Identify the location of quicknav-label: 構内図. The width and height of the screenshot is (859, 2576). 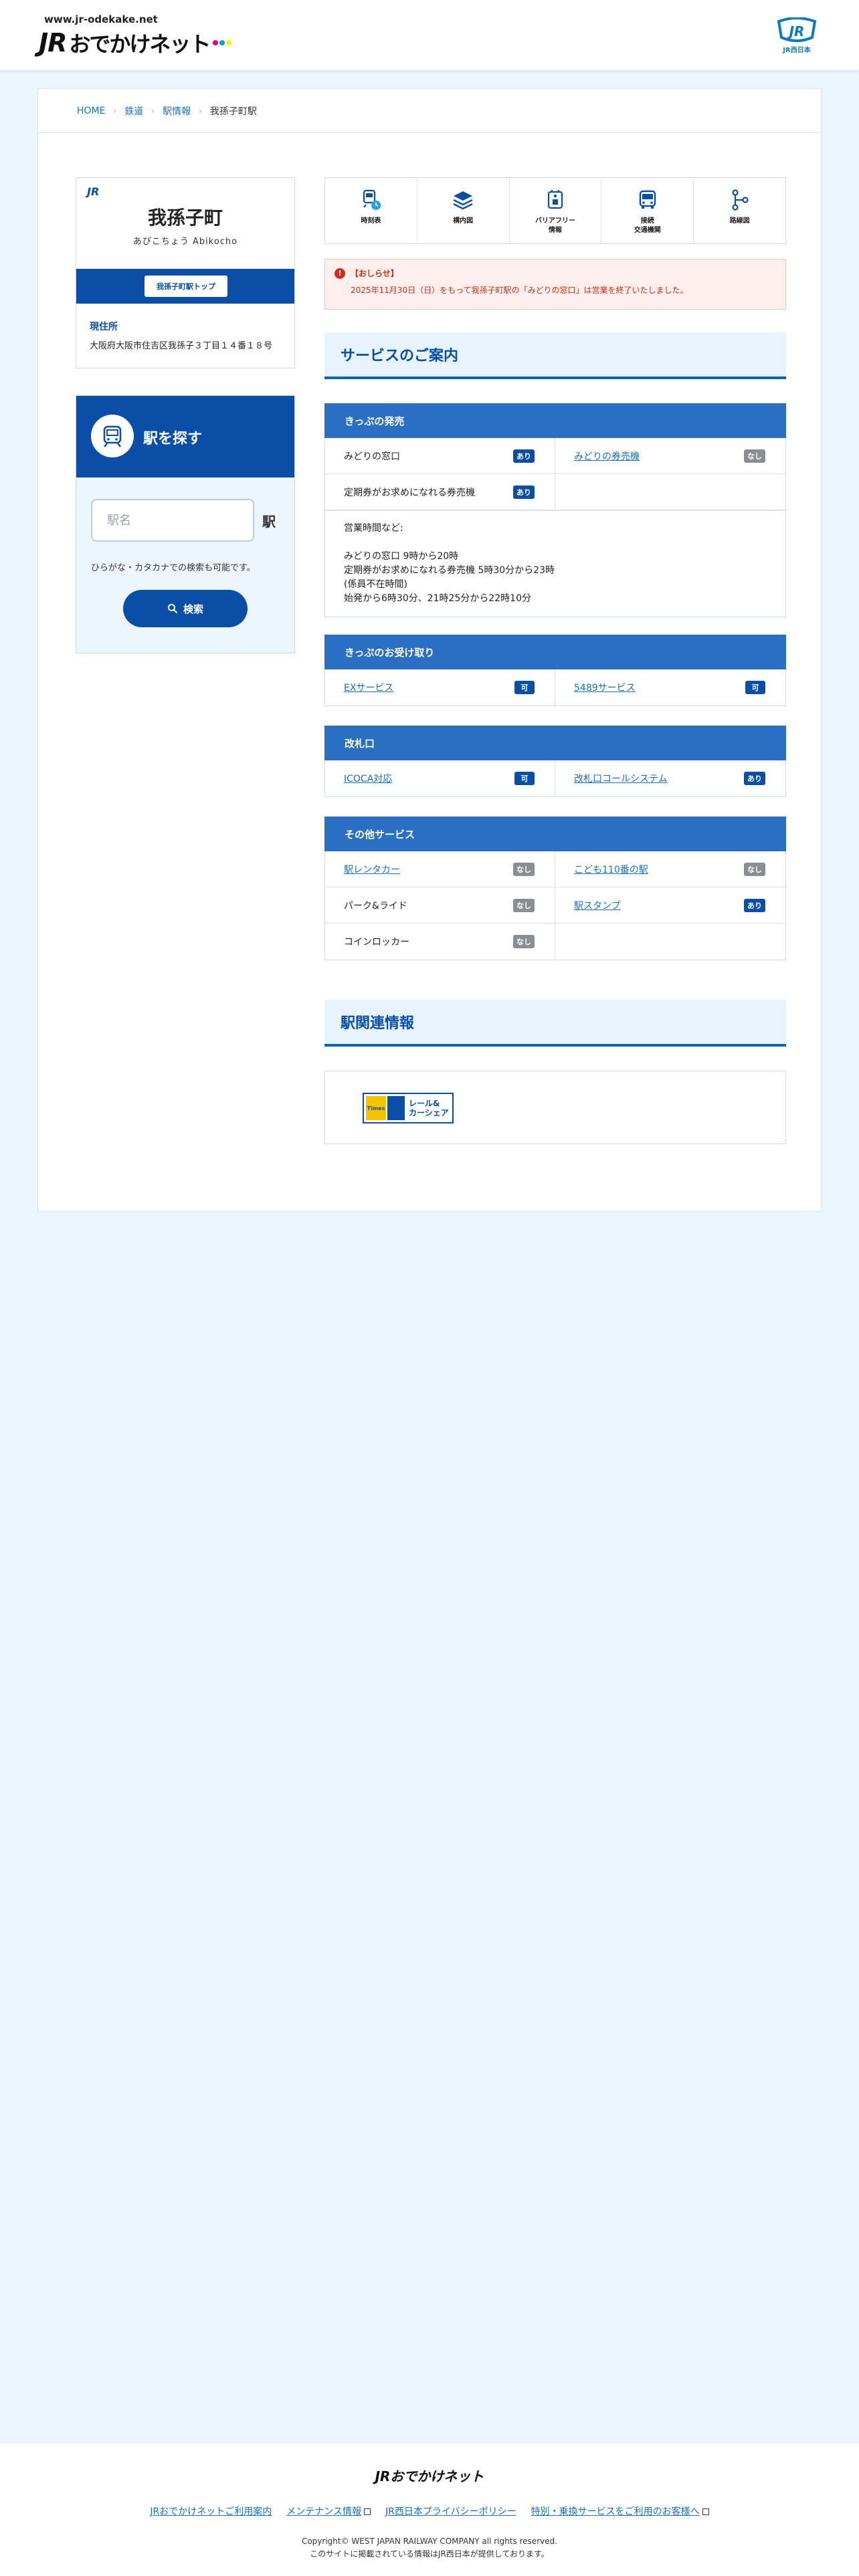
(464, 221).